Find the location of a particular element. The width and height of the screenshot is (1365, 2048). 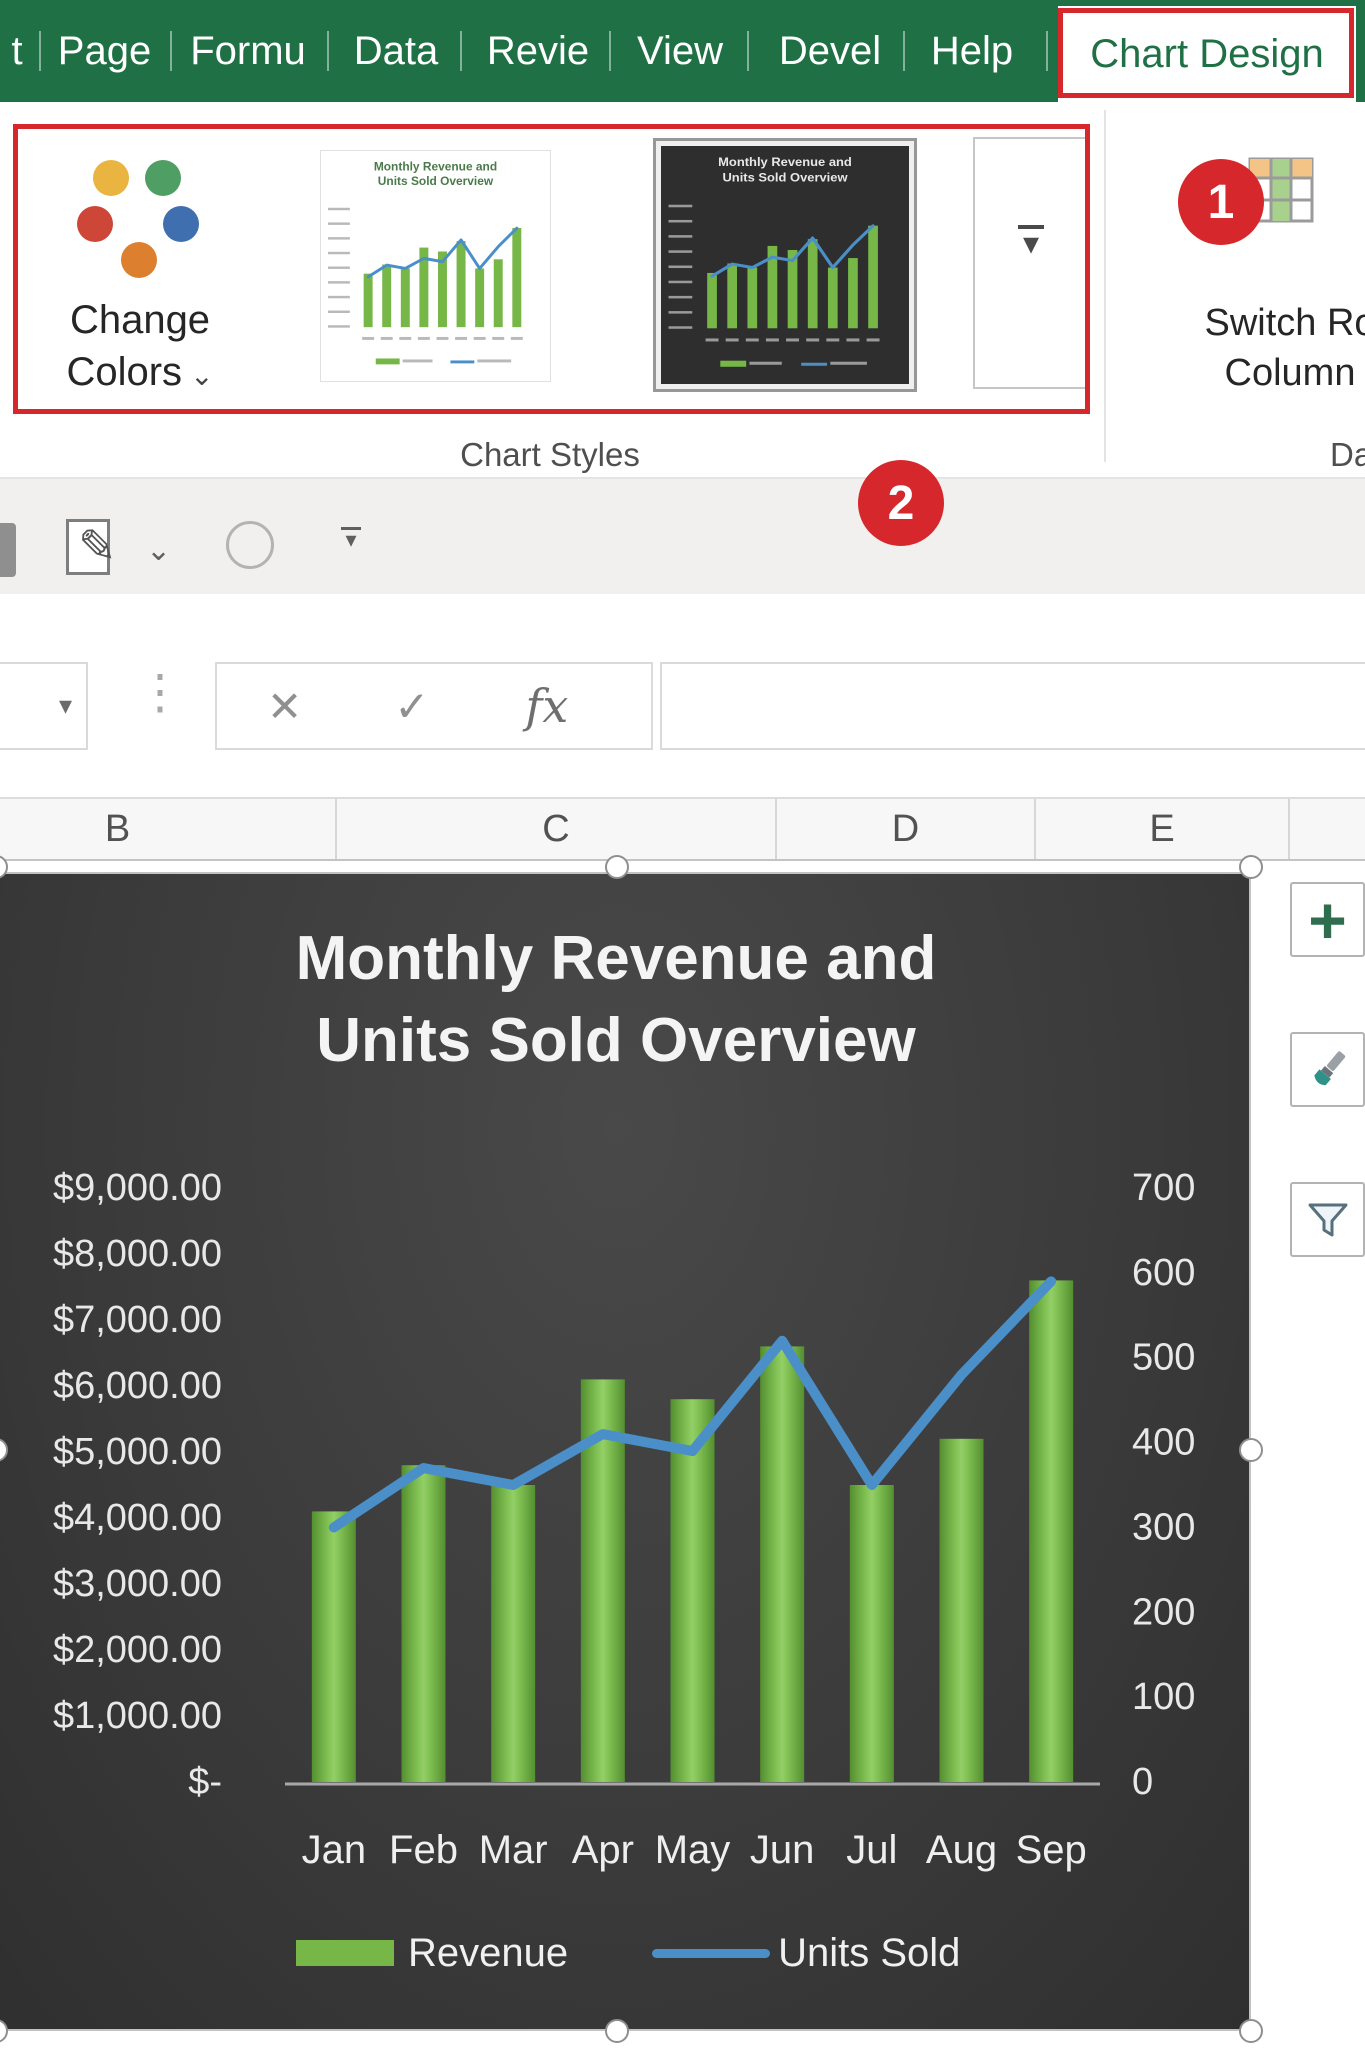

chart-styles-button is located at coordinates (1327, 1069).